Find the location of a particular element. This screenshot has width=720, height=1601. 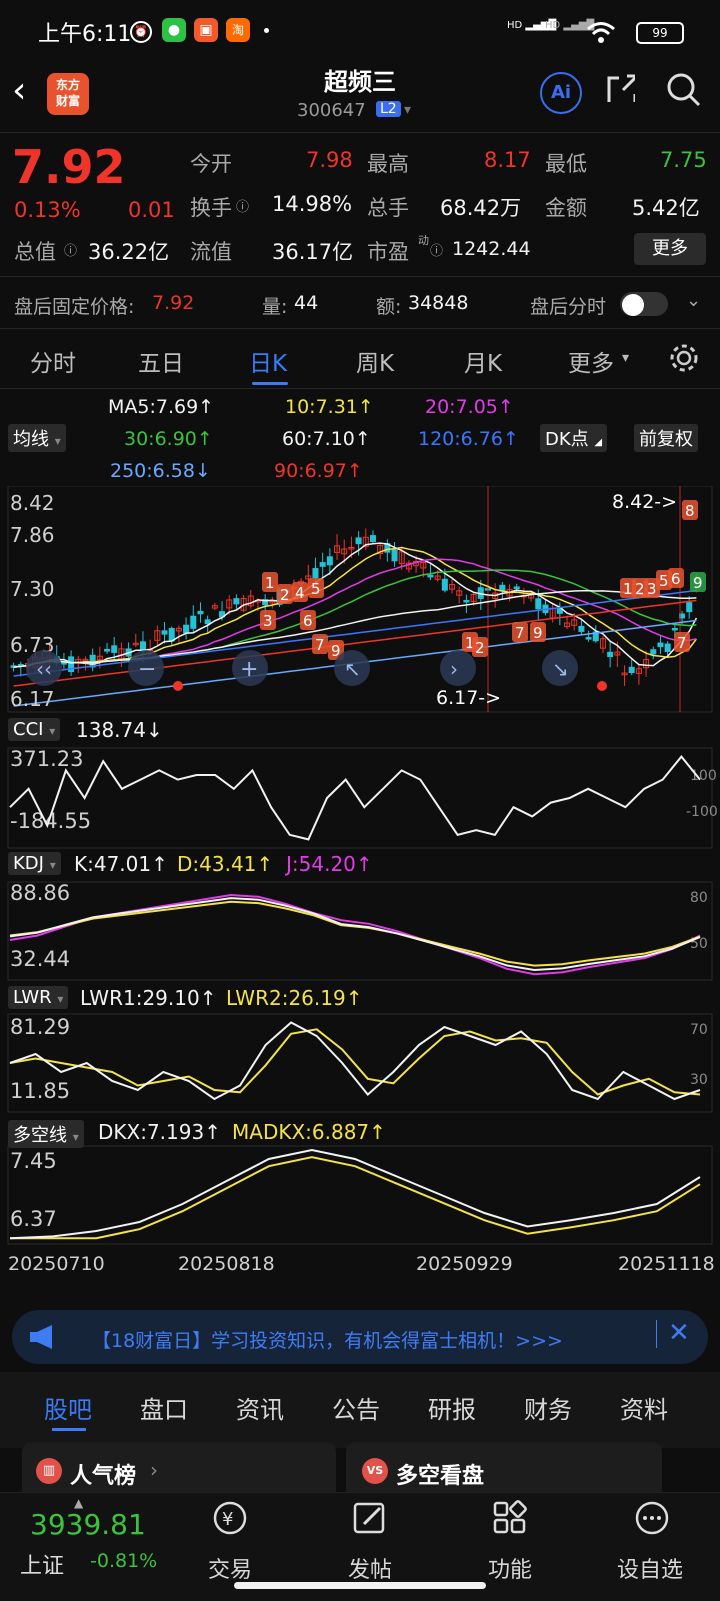

nav-functions: 功能 is located at coordinates (510, 1568).